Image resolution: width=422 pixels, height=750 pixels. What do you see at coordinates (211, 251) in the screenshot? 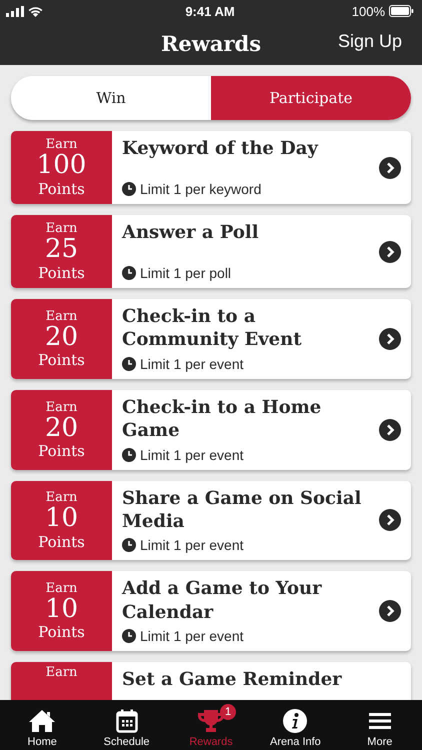
I see `reward-card: Earn 25 Points Answer a Poll Limit 1 per poll` at bounding box center [211, 251].